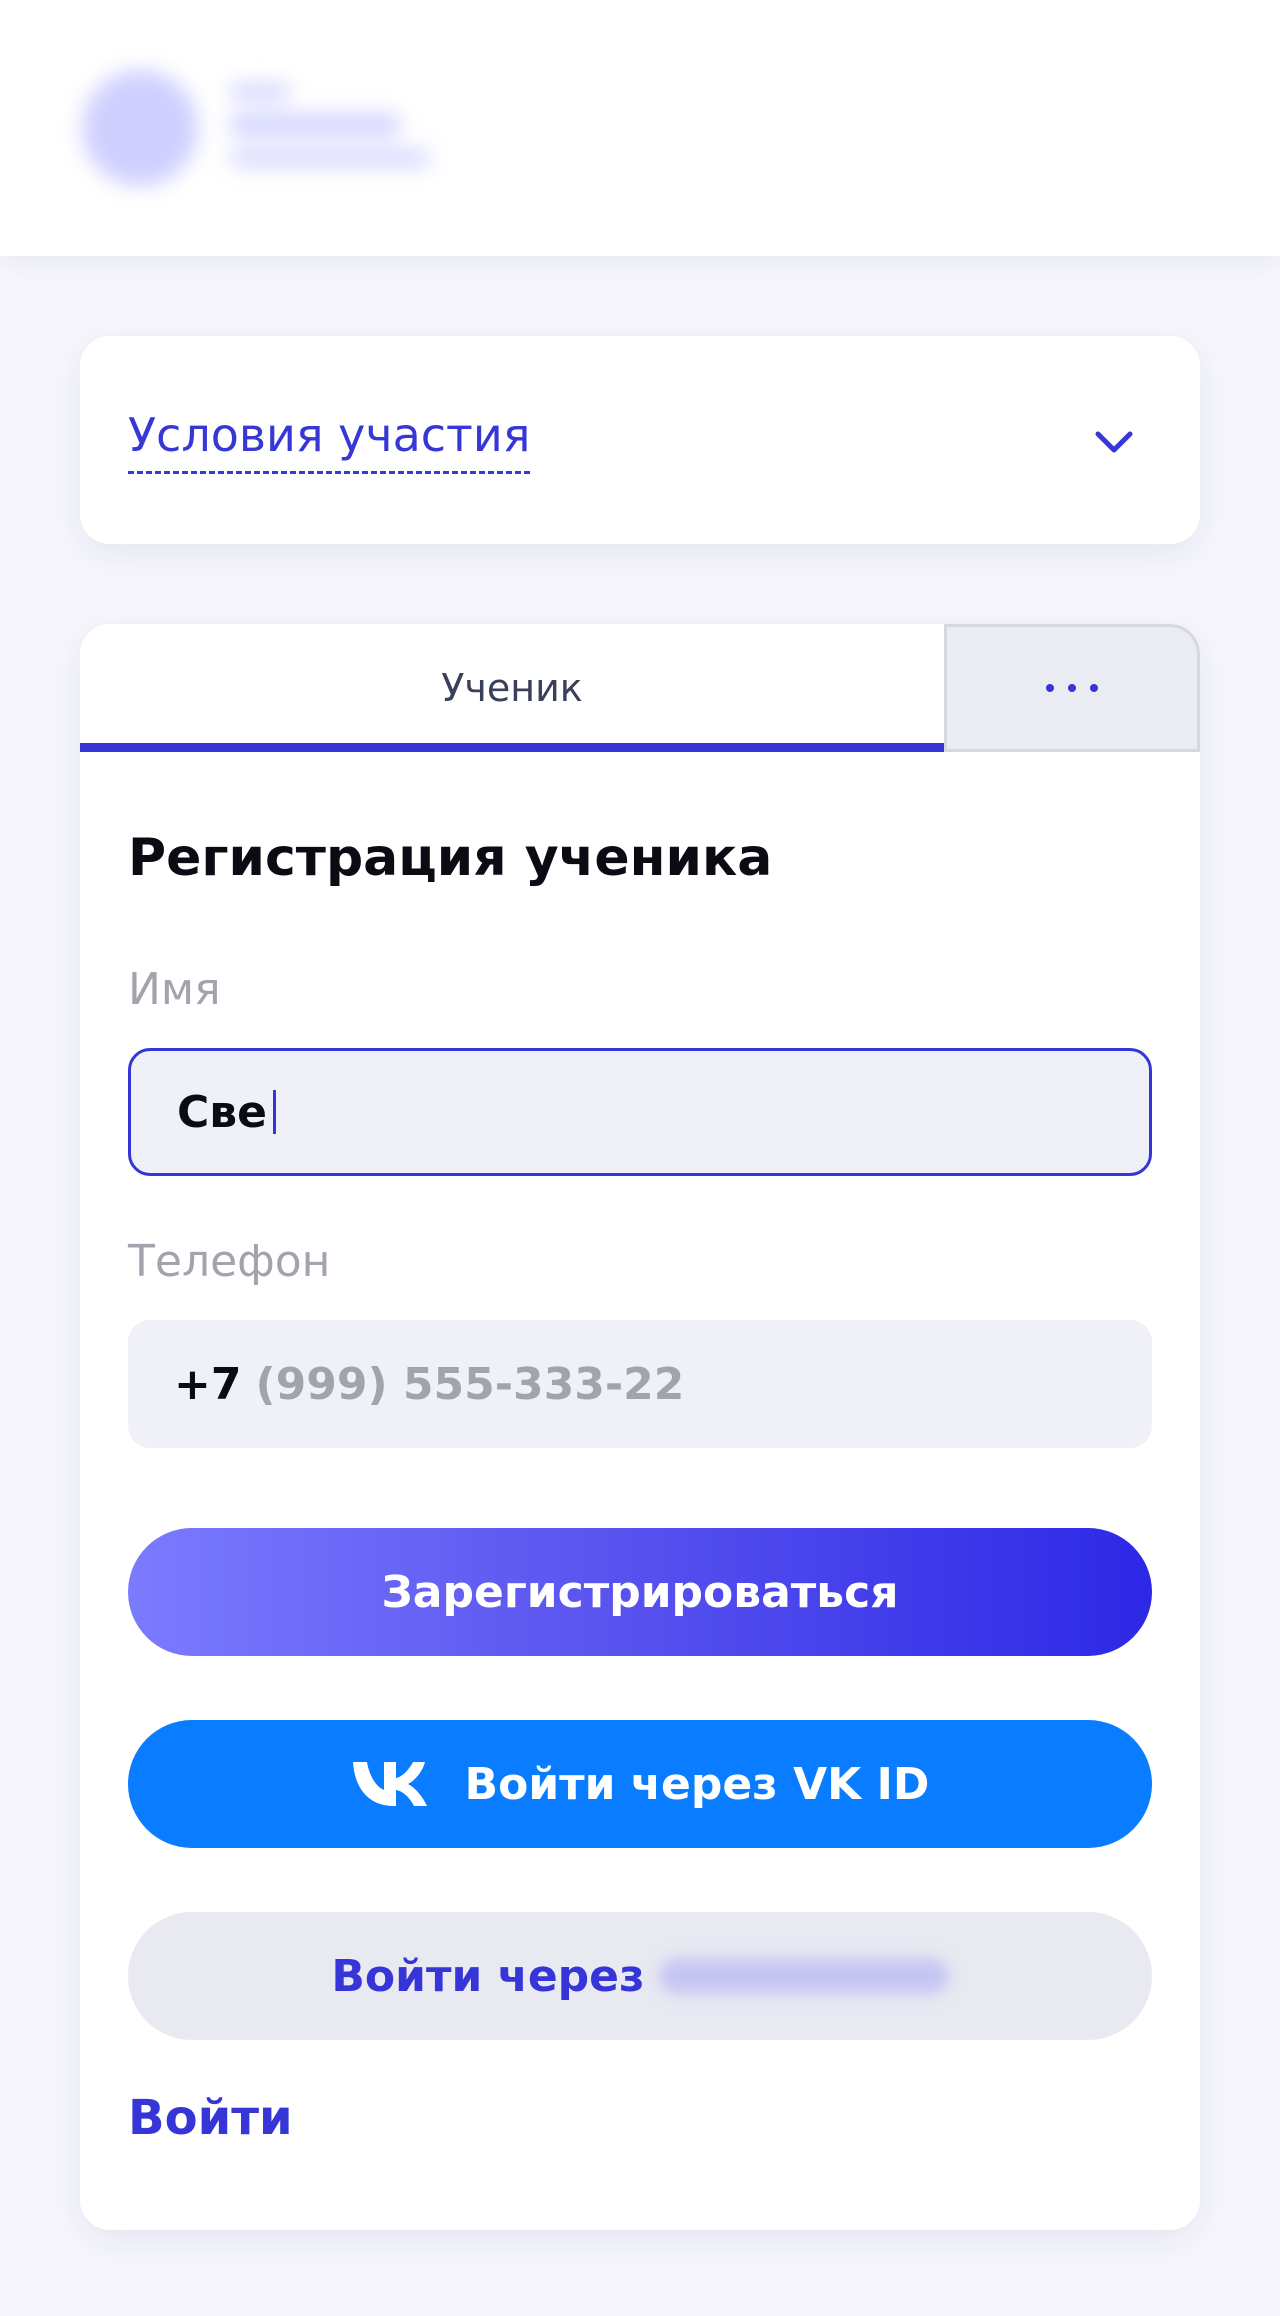 The image size is (1280, 2316). Describe the element at coordinates (640, 1112) in the screenshot. I see `name-input: Све` at that location.